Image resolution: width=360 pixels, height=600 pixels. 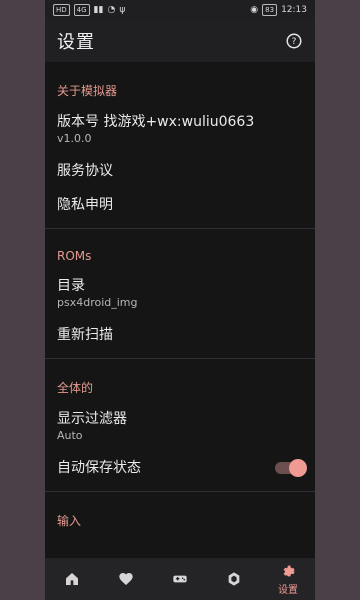 I want to click on battery-indicator: 83, so click(x=270, y=10).